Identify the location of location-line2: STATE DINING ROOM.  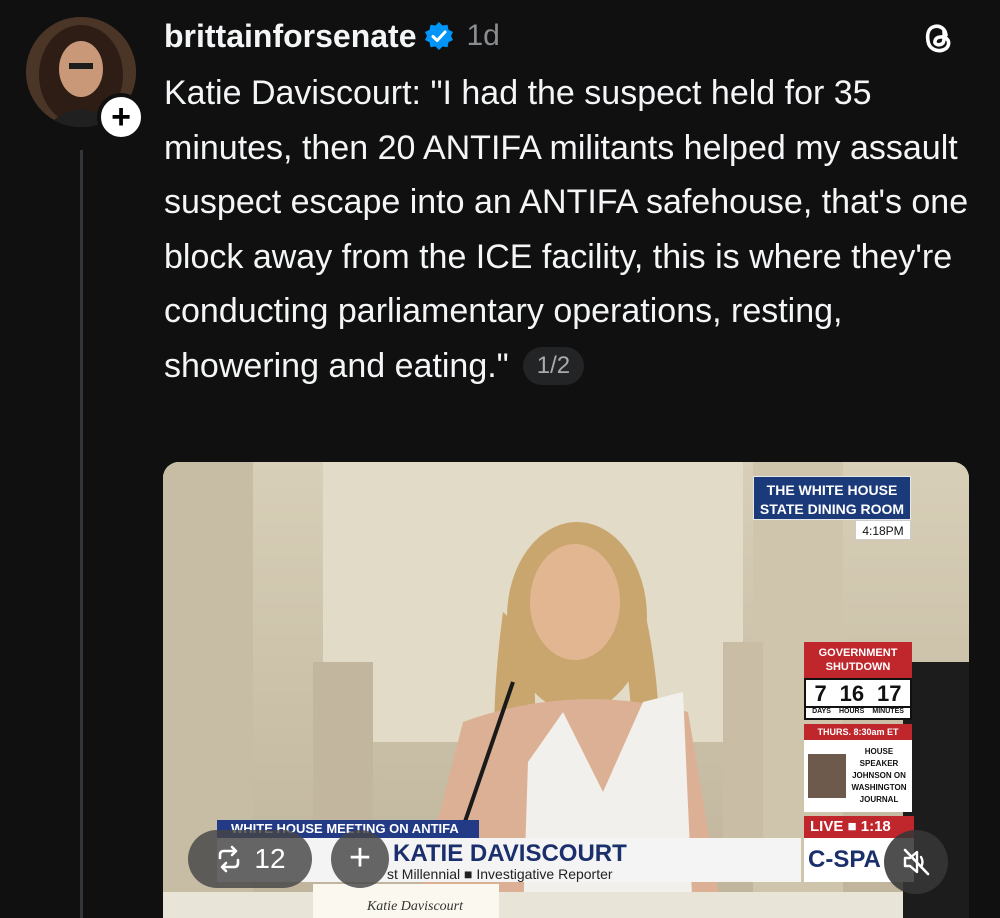
(832, 509).